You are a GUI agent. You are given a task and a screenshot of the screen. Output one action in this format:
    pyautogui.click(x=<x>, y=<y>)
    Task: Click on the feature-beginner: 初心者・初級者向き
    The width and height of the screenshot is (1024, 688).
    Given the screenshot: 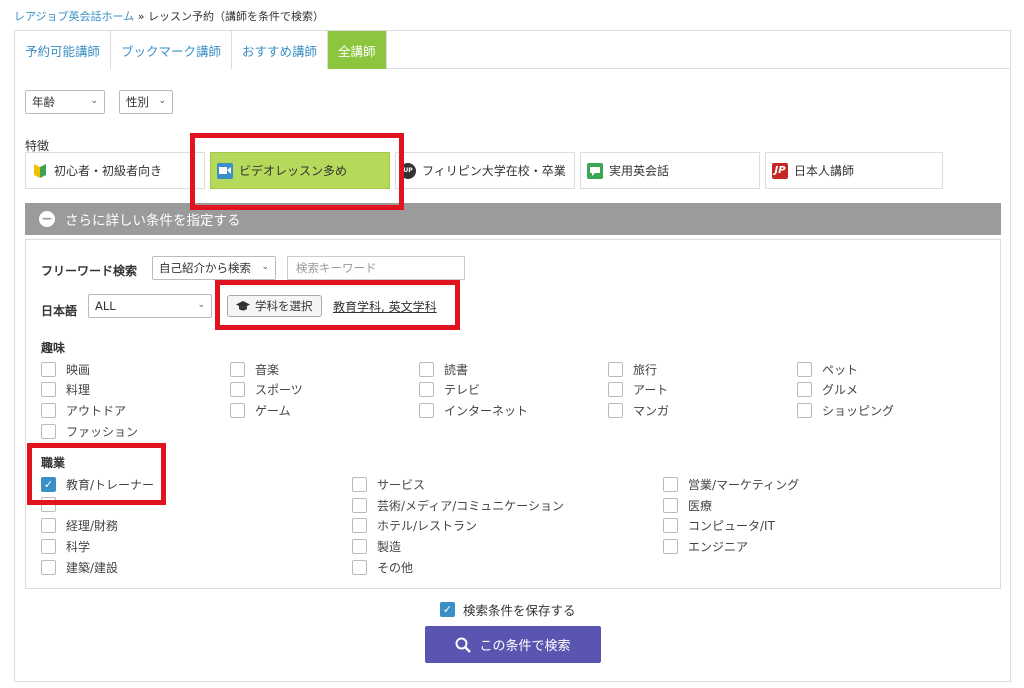 What is the action you would take?
    pyautogui.click(x=115, y=170)
    